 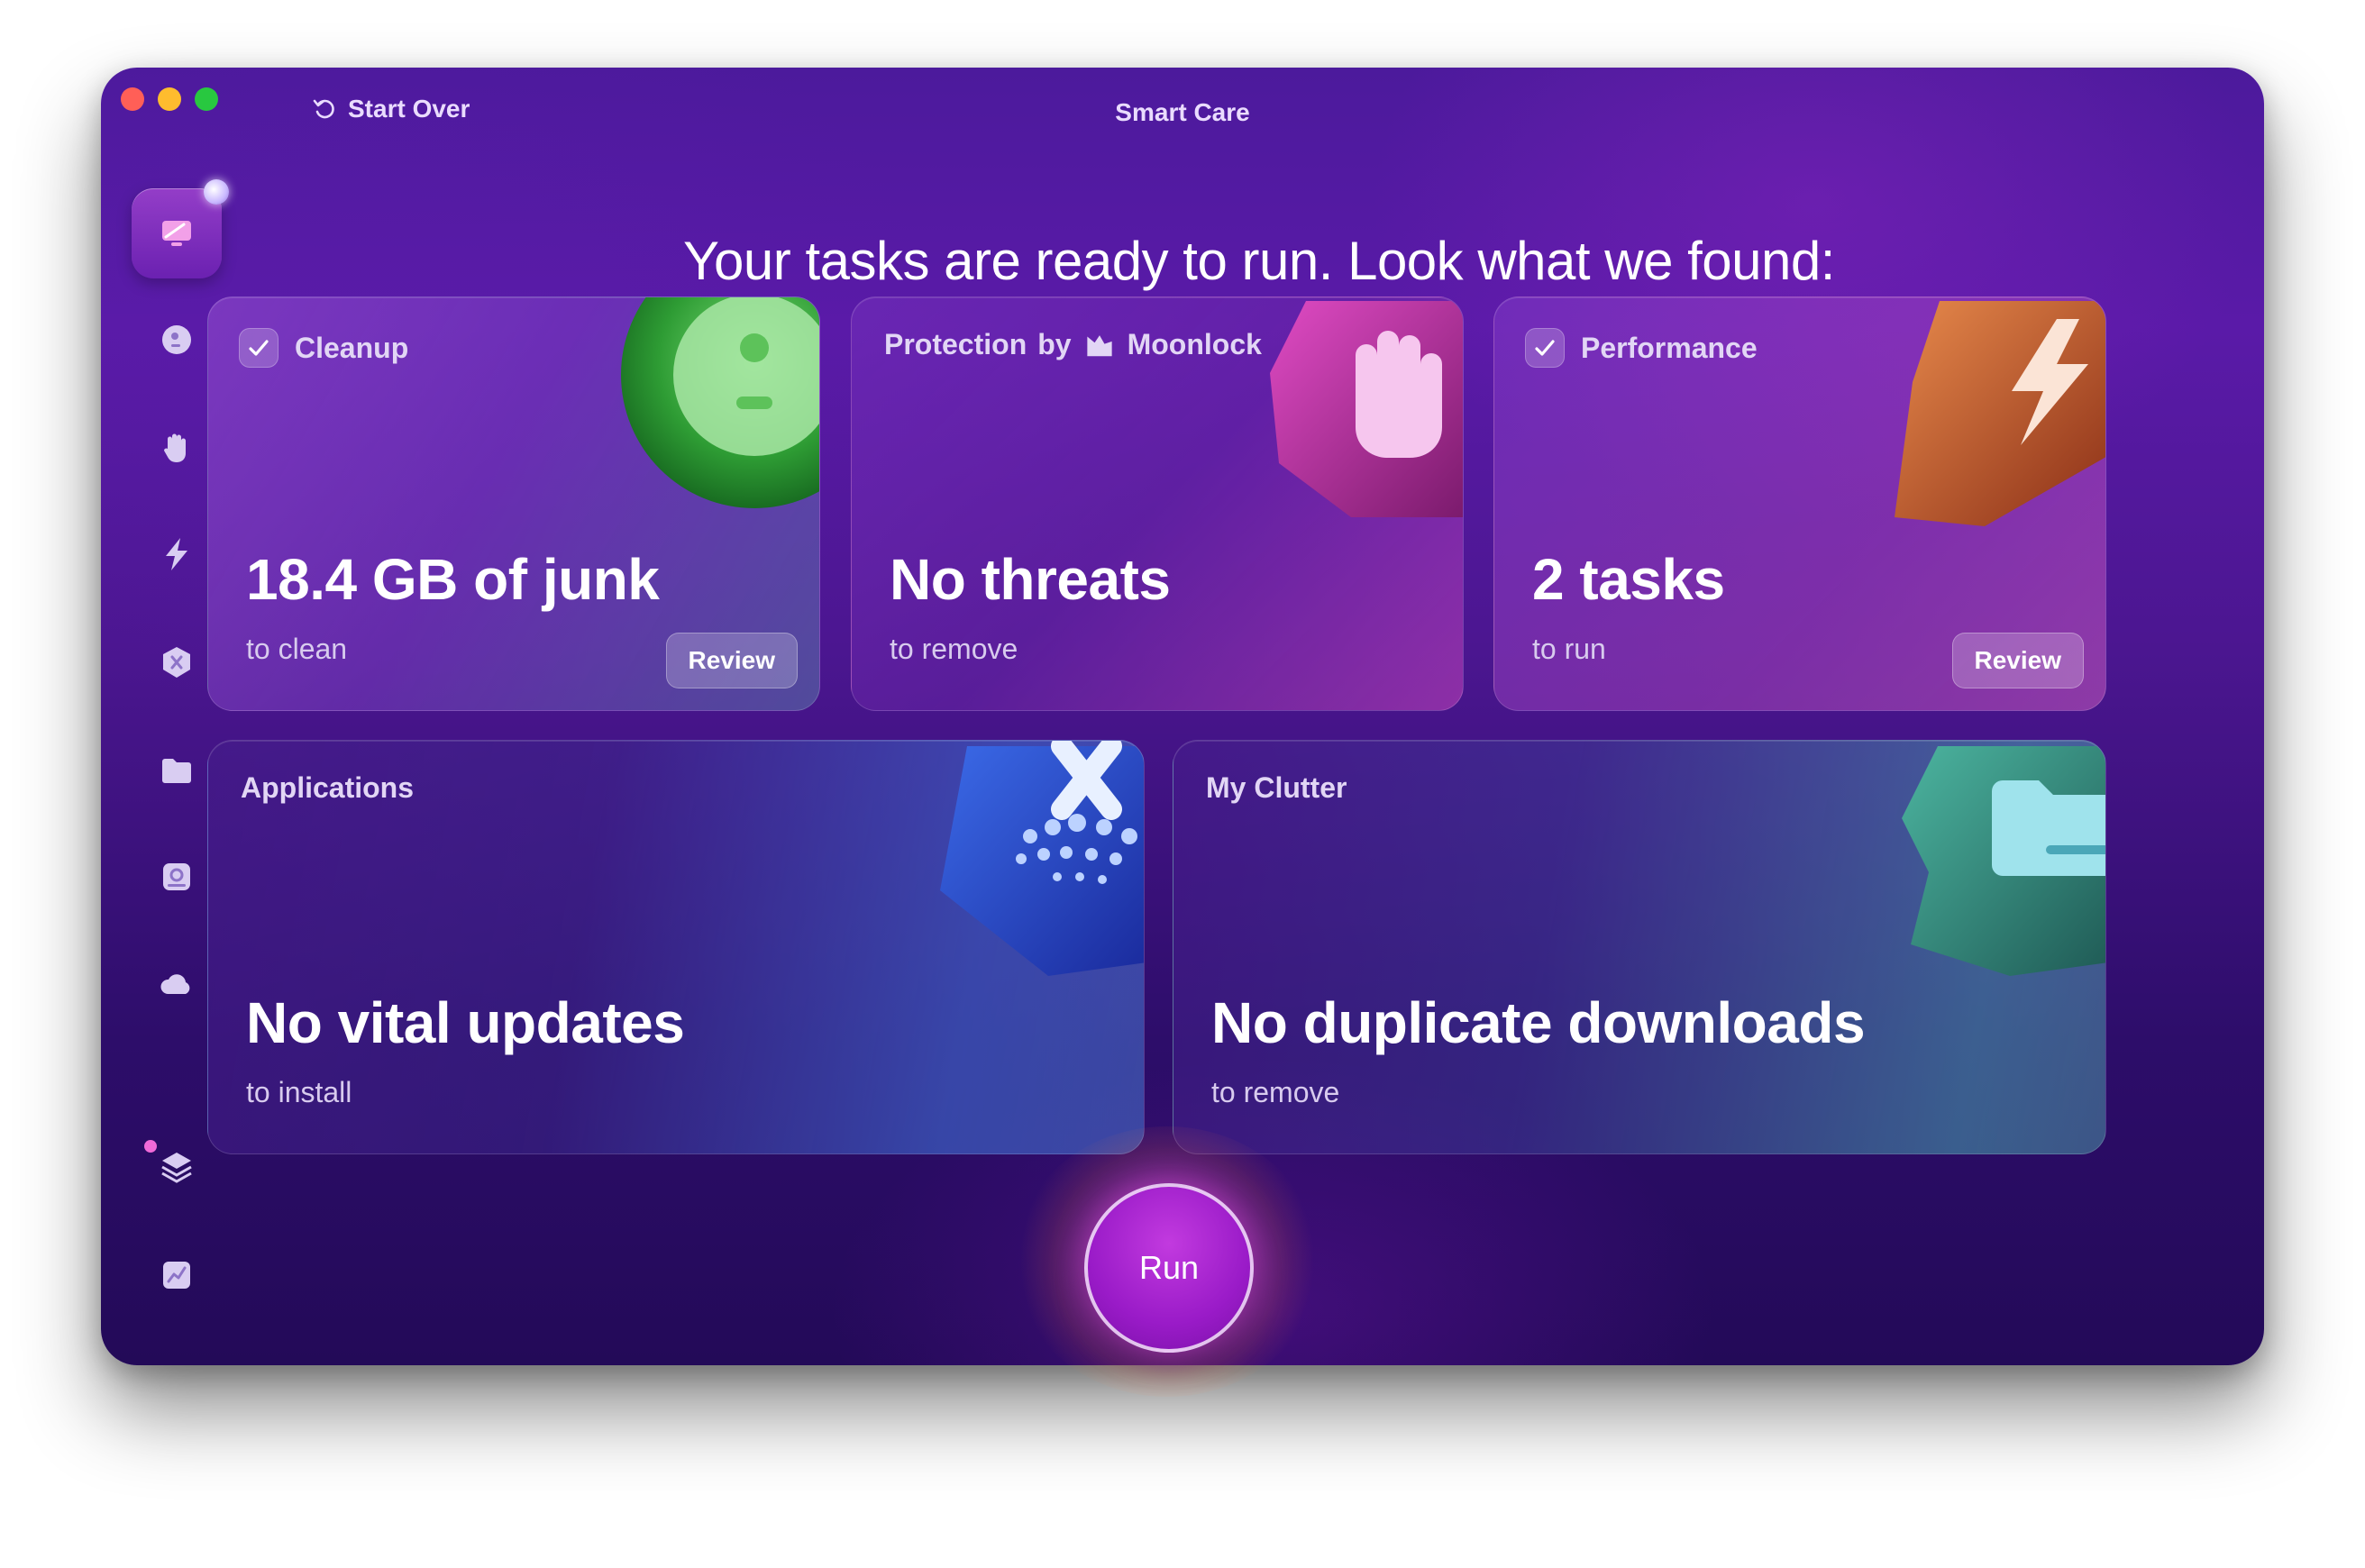 I want to click on applications-title: Applications, so click(x=328, y=787).